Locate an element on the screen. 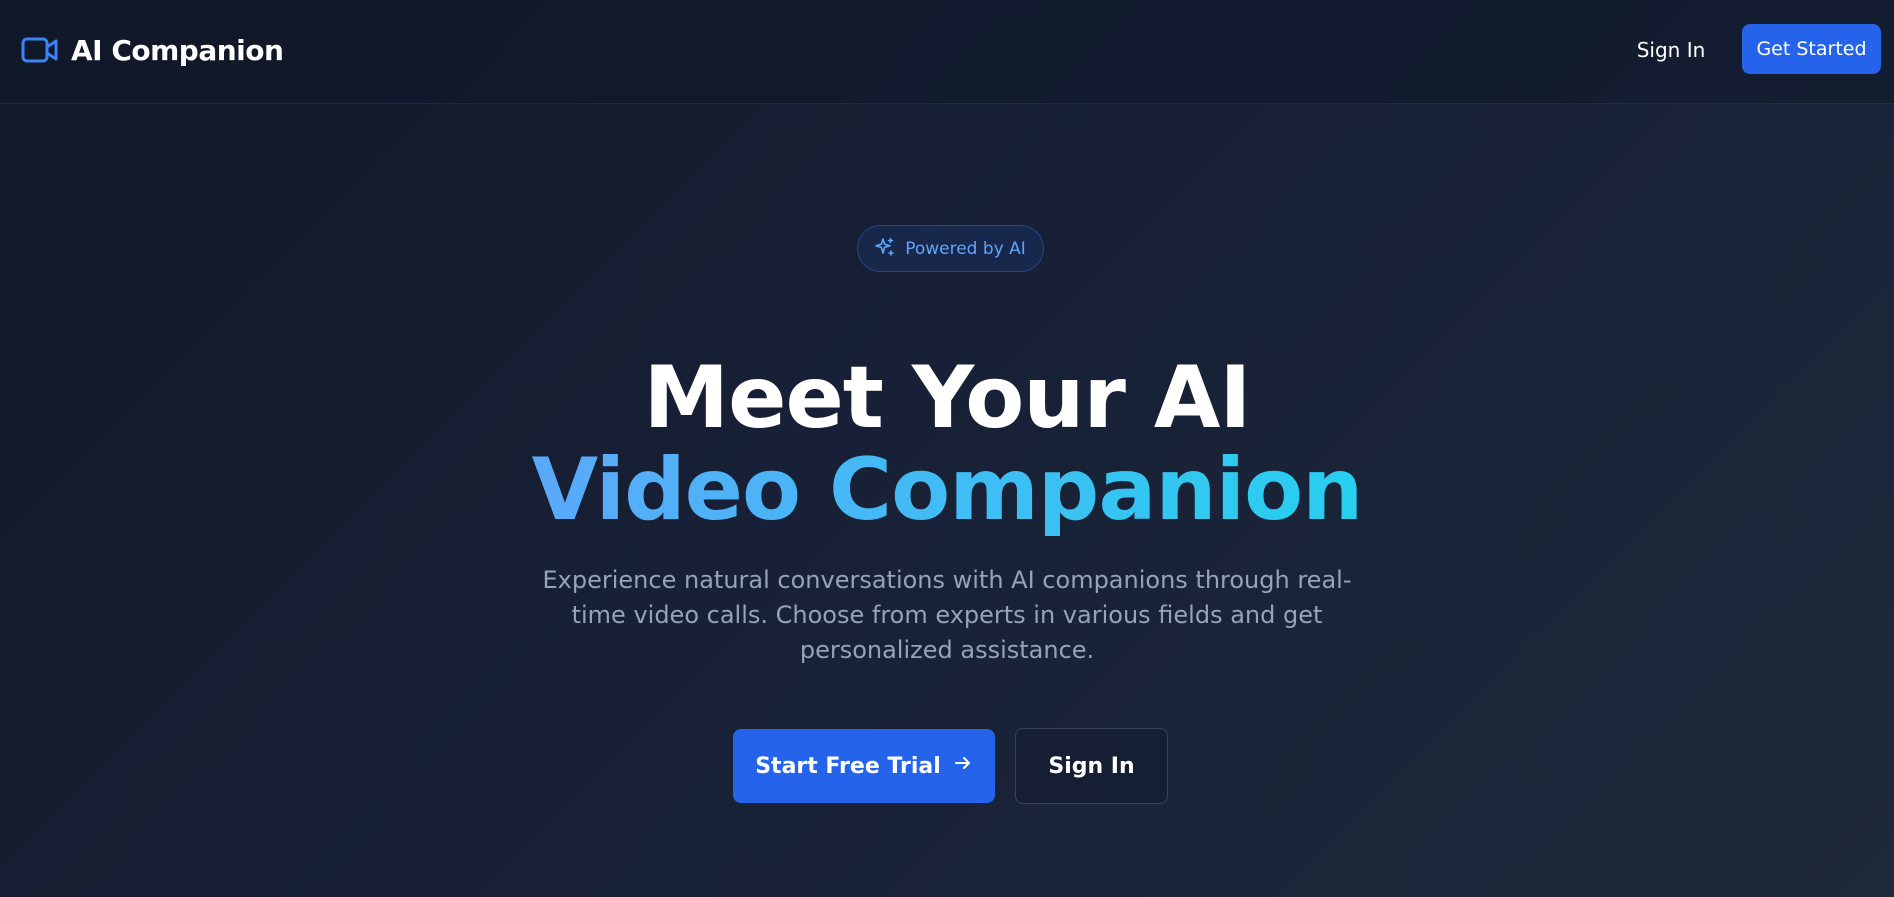 Image resolution: width=1894 pixels, height=897 pixels. sparkles-icon is located at coordinates (885, 249).